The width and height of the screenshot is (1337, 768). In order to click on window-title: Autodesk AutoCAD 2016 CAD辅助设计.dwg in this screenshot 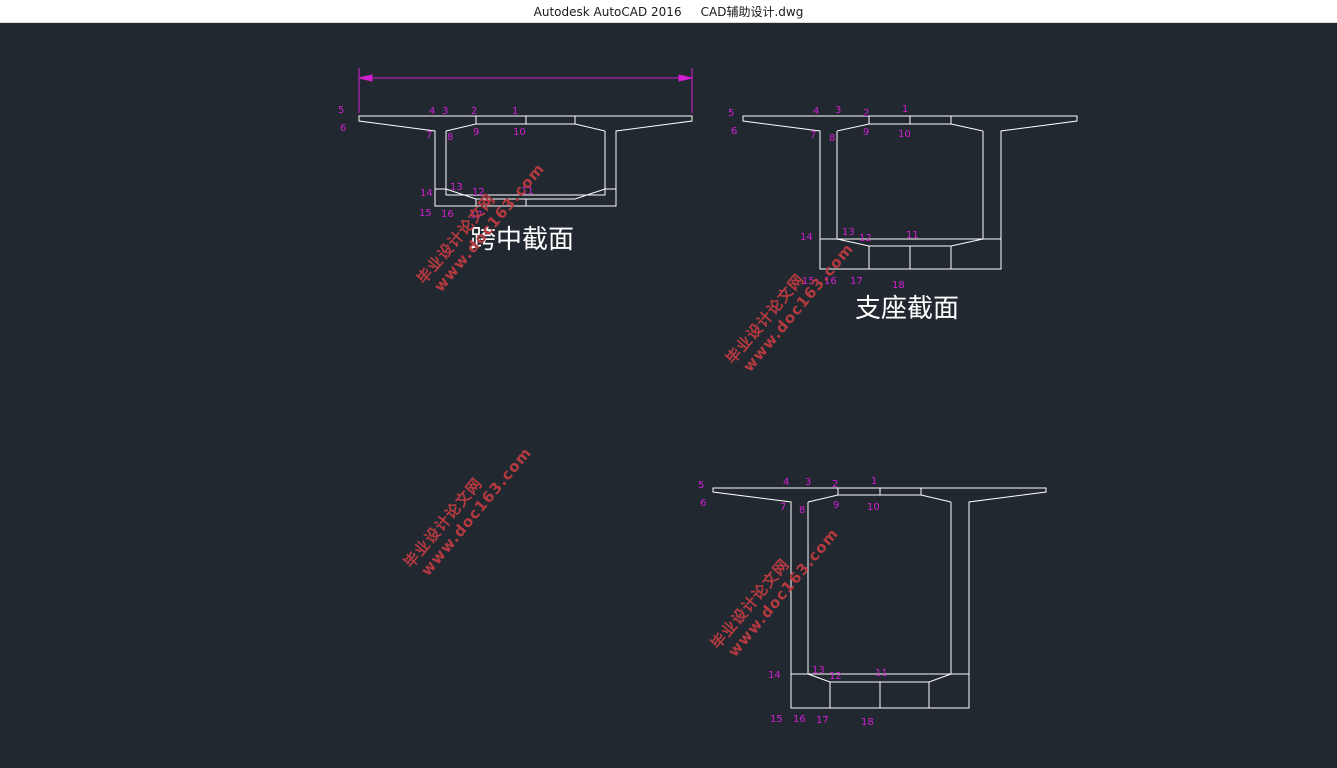, I will do `click(668, 12)`.